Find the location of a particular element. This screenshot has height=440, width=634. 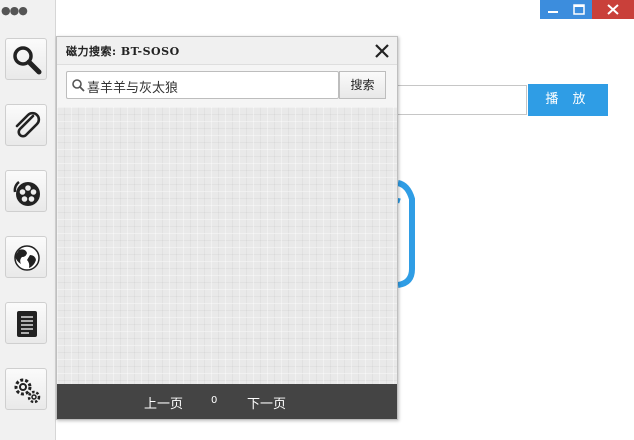

search-input-value: 喜羊羊与灰太狼 is located at coordinates (133, 88).